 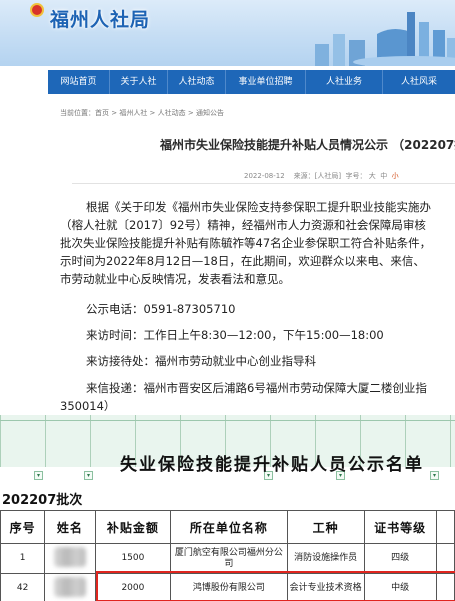 I want to click on cell-job: 会计专业技术资格, so click(x=325, y=587).